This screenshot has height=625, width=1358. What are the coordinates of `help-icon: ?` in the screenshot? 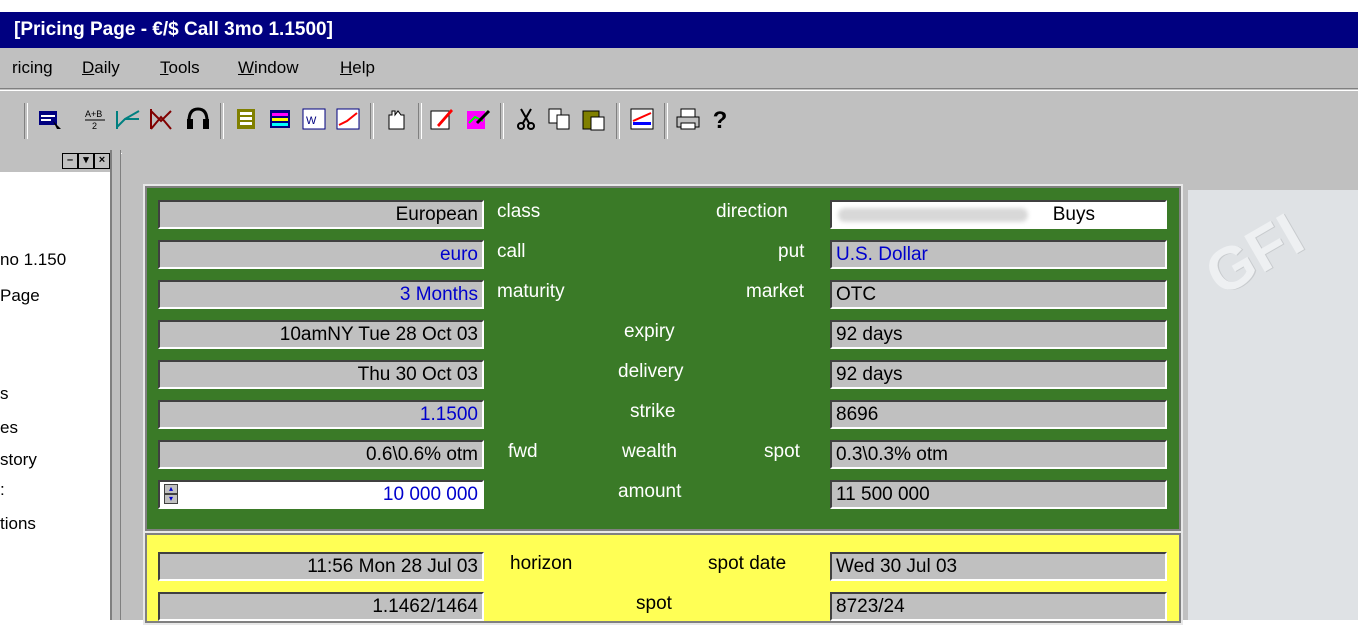 It's located at (720, 121).